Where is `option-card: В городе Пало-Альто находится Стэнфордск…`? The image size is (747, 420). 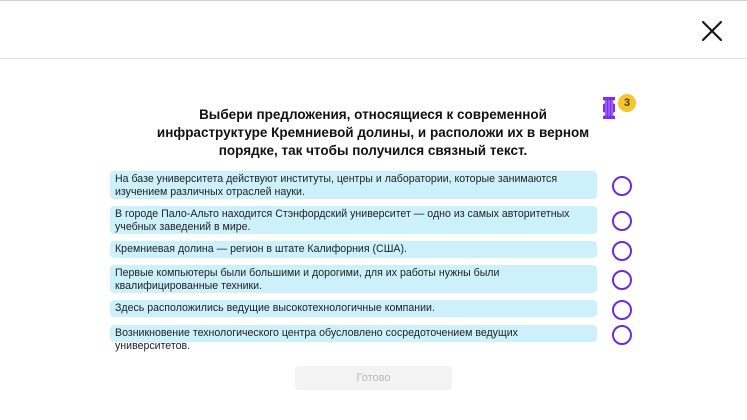 option-card: В городе Пало-Альто находится Стэнфордск… is located at coordinates (353, 220).